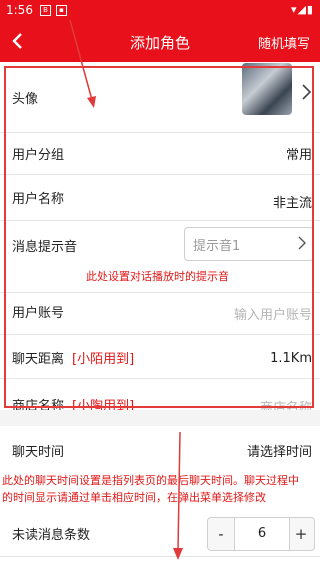 This screenshot has height=569, width=320. Describe the element at coordinates (45, 247) in the screenshot. I see `notice-label: 消息提示音` at that location.